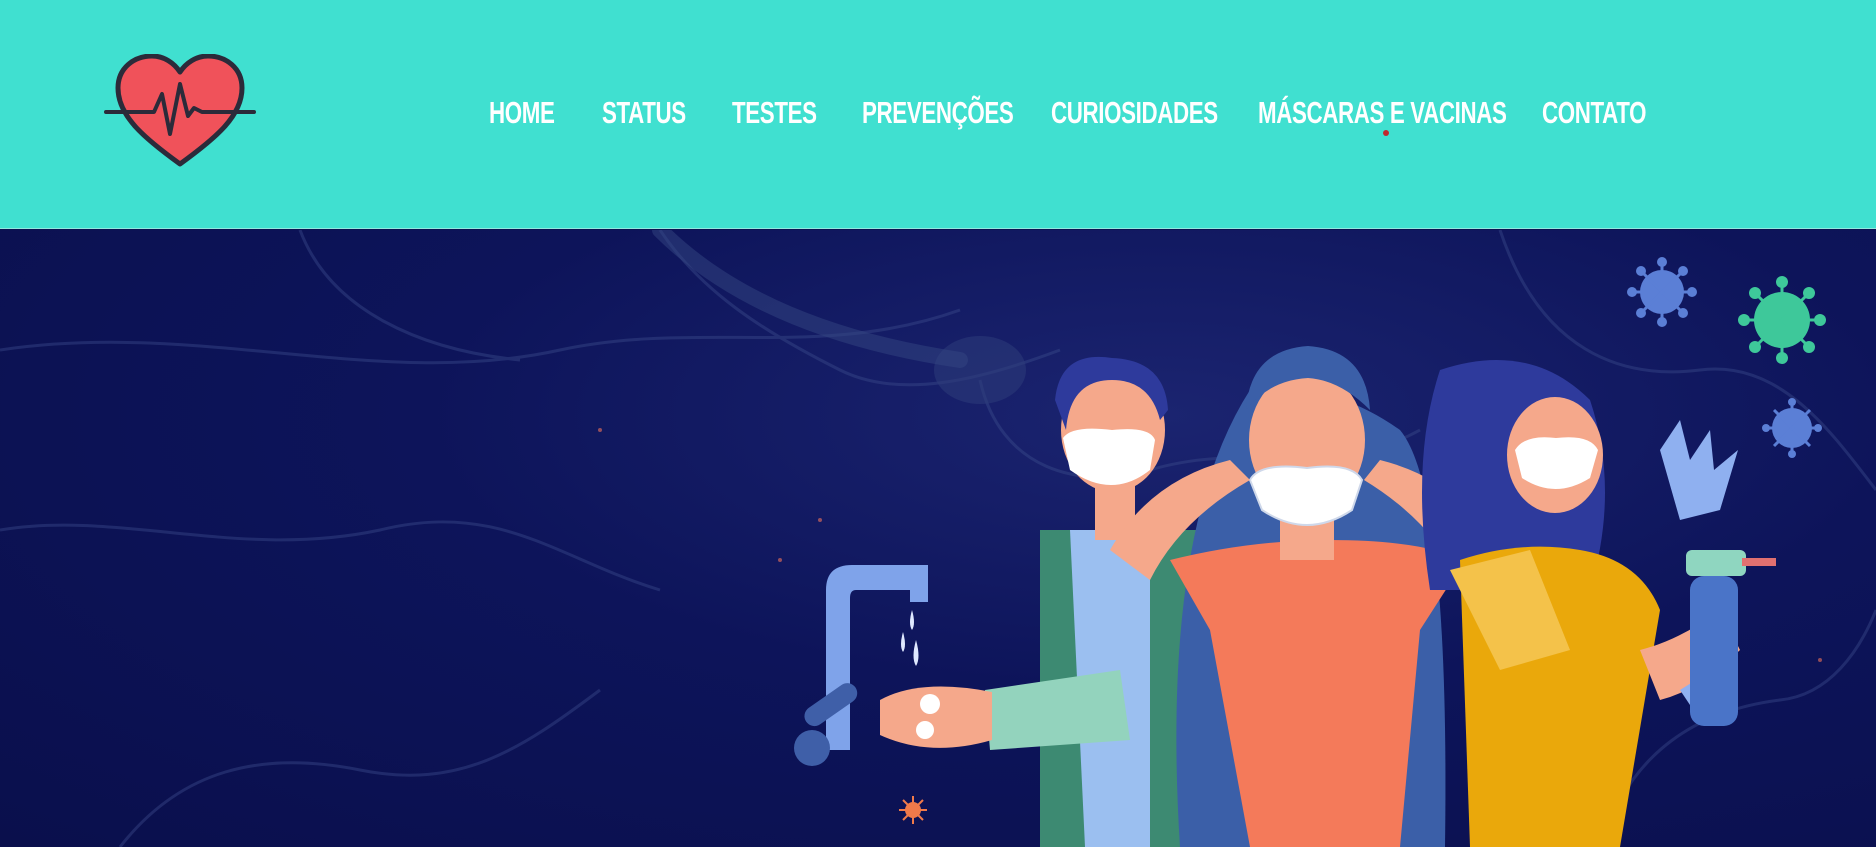  I want to click on nav-item-contato: CONTATO, so click(1594, 113).